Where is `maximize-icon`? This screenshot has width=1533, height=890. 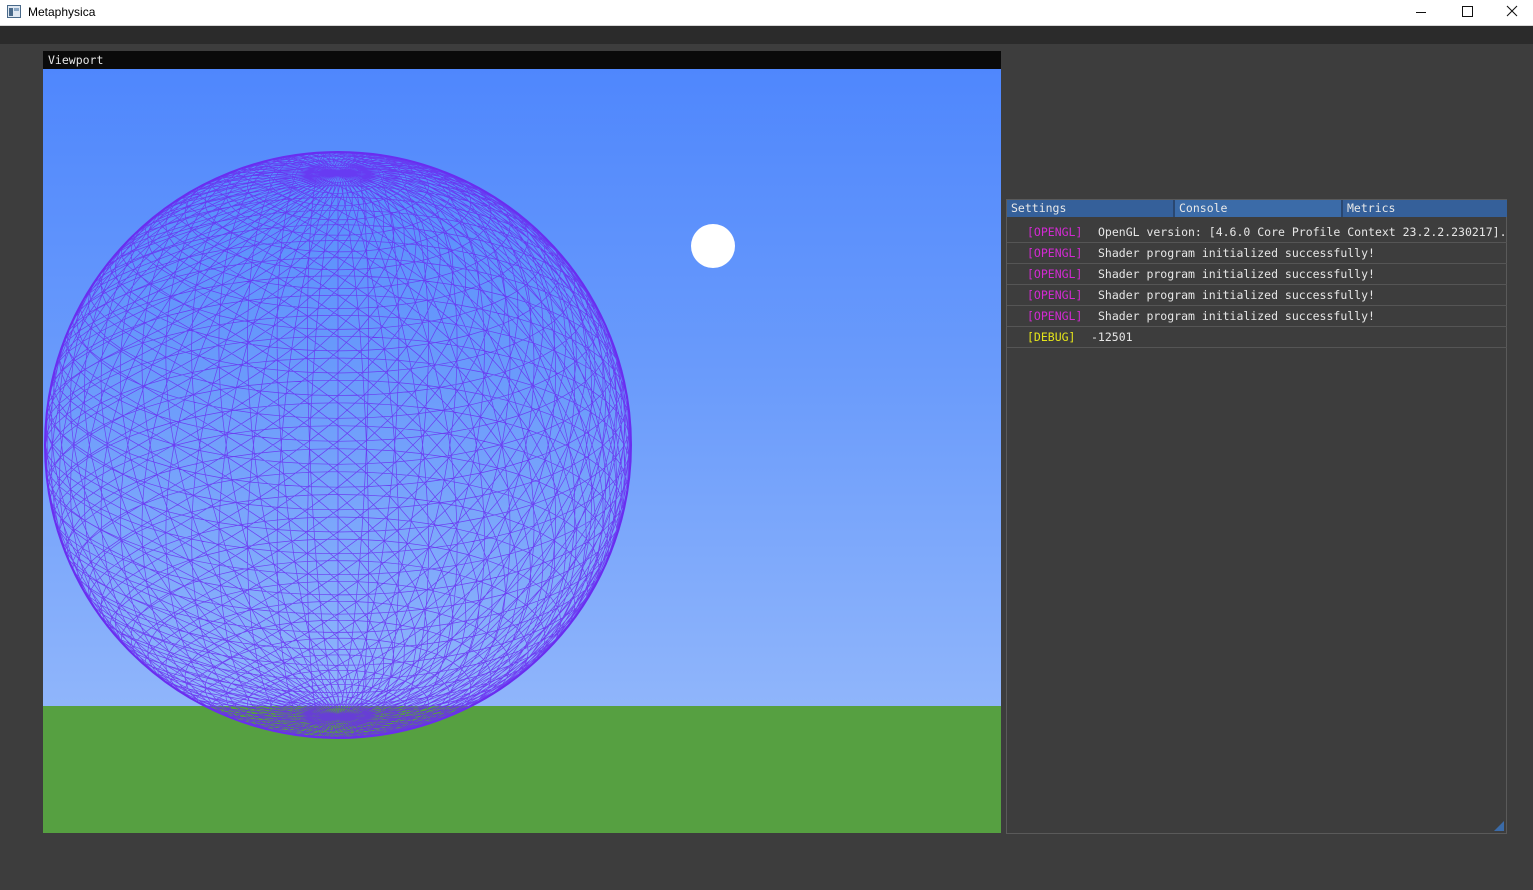
maximize-icon is located at coordinates (1467, 11).